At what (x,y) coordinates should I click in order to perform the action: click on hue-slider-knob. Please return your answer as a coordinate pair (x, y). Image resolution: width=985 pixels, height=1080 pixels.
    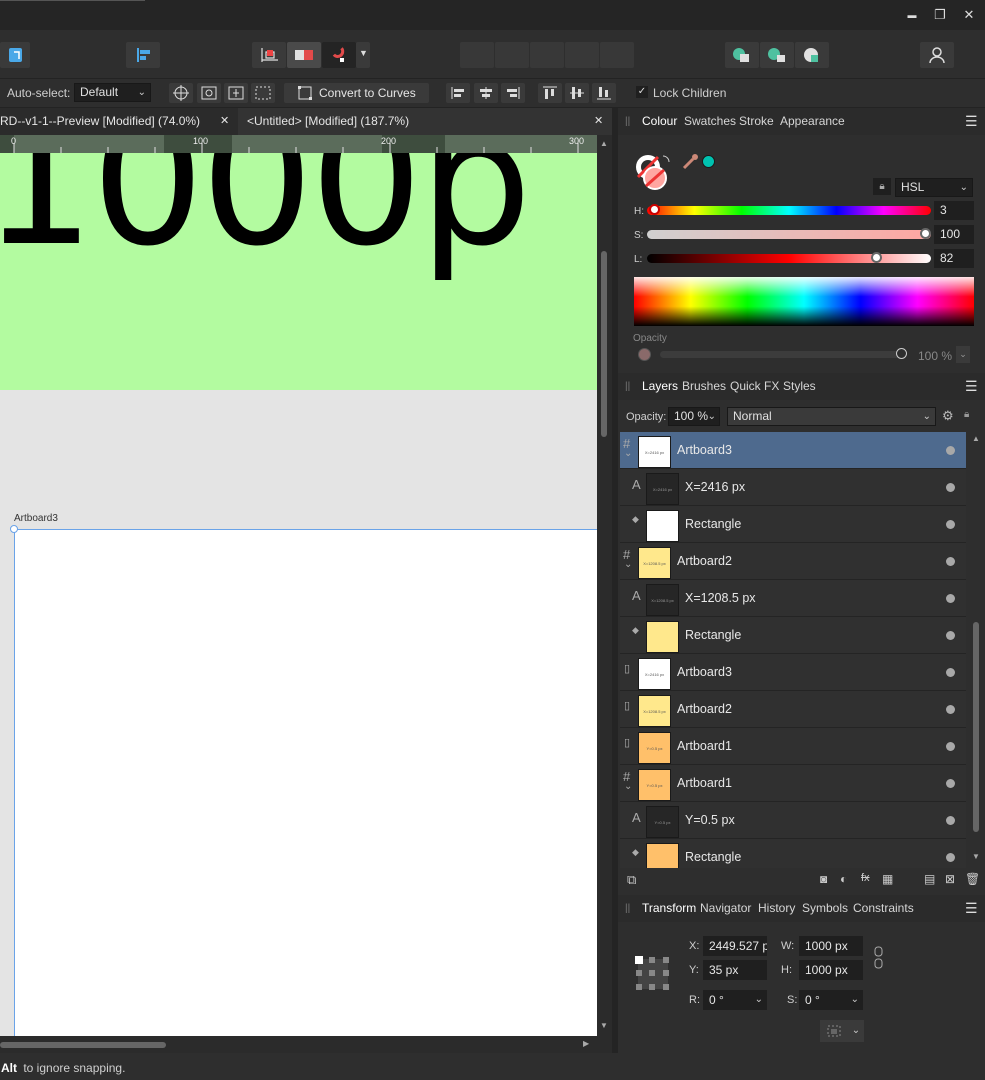
    Looking at the image, I should click on (655, 209).